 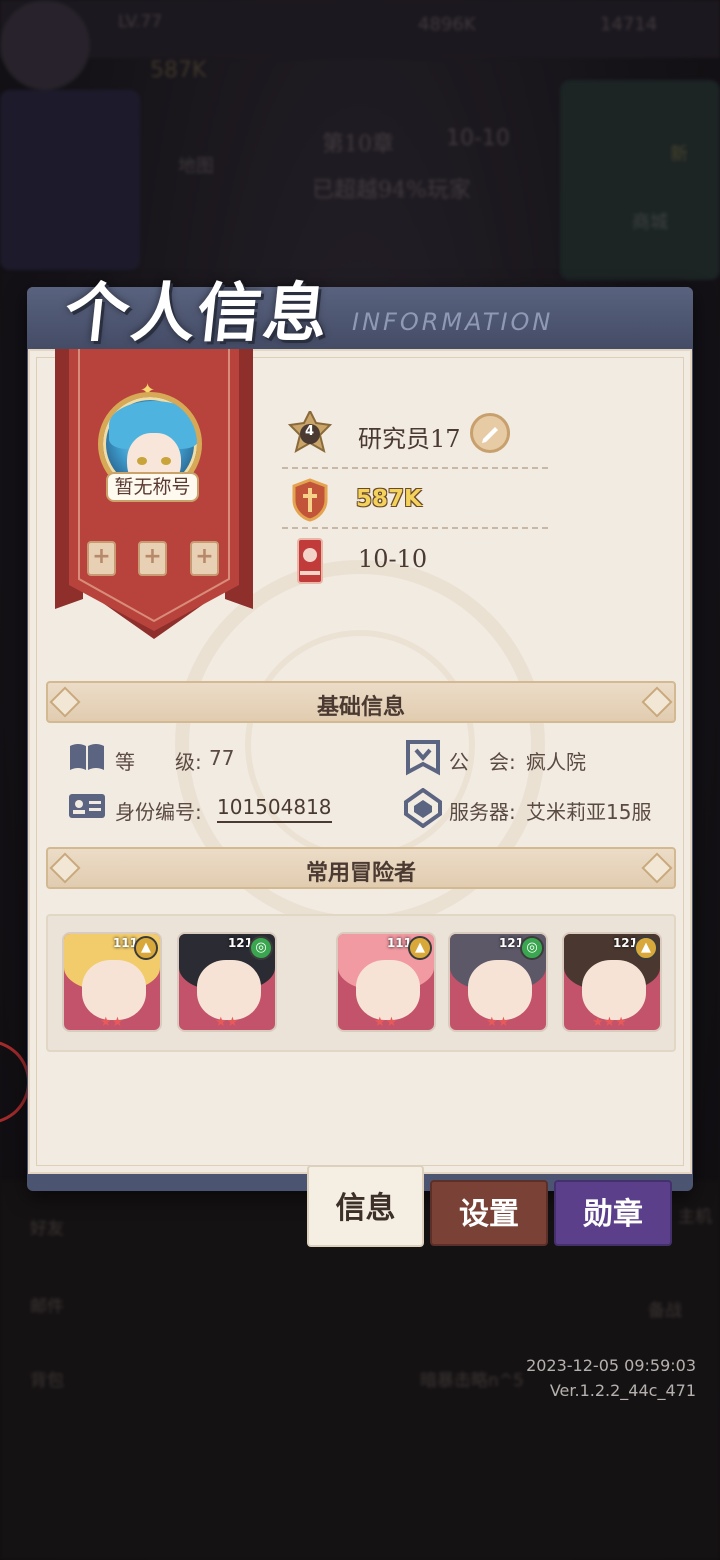 I want to click on adventurers-header: 常用冒险者, so click(x=361, y=868).